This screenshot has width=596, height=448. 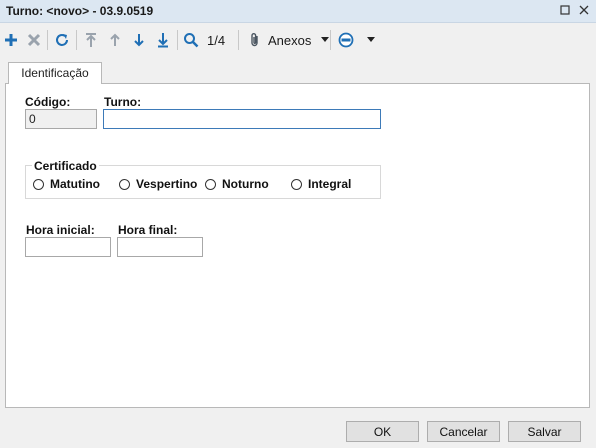 What do you see at coordinates (80, 11) in the screenshot?
I see `window-title: Turno: <novo> - 03.9.0519` at bounding box center [80, 11].